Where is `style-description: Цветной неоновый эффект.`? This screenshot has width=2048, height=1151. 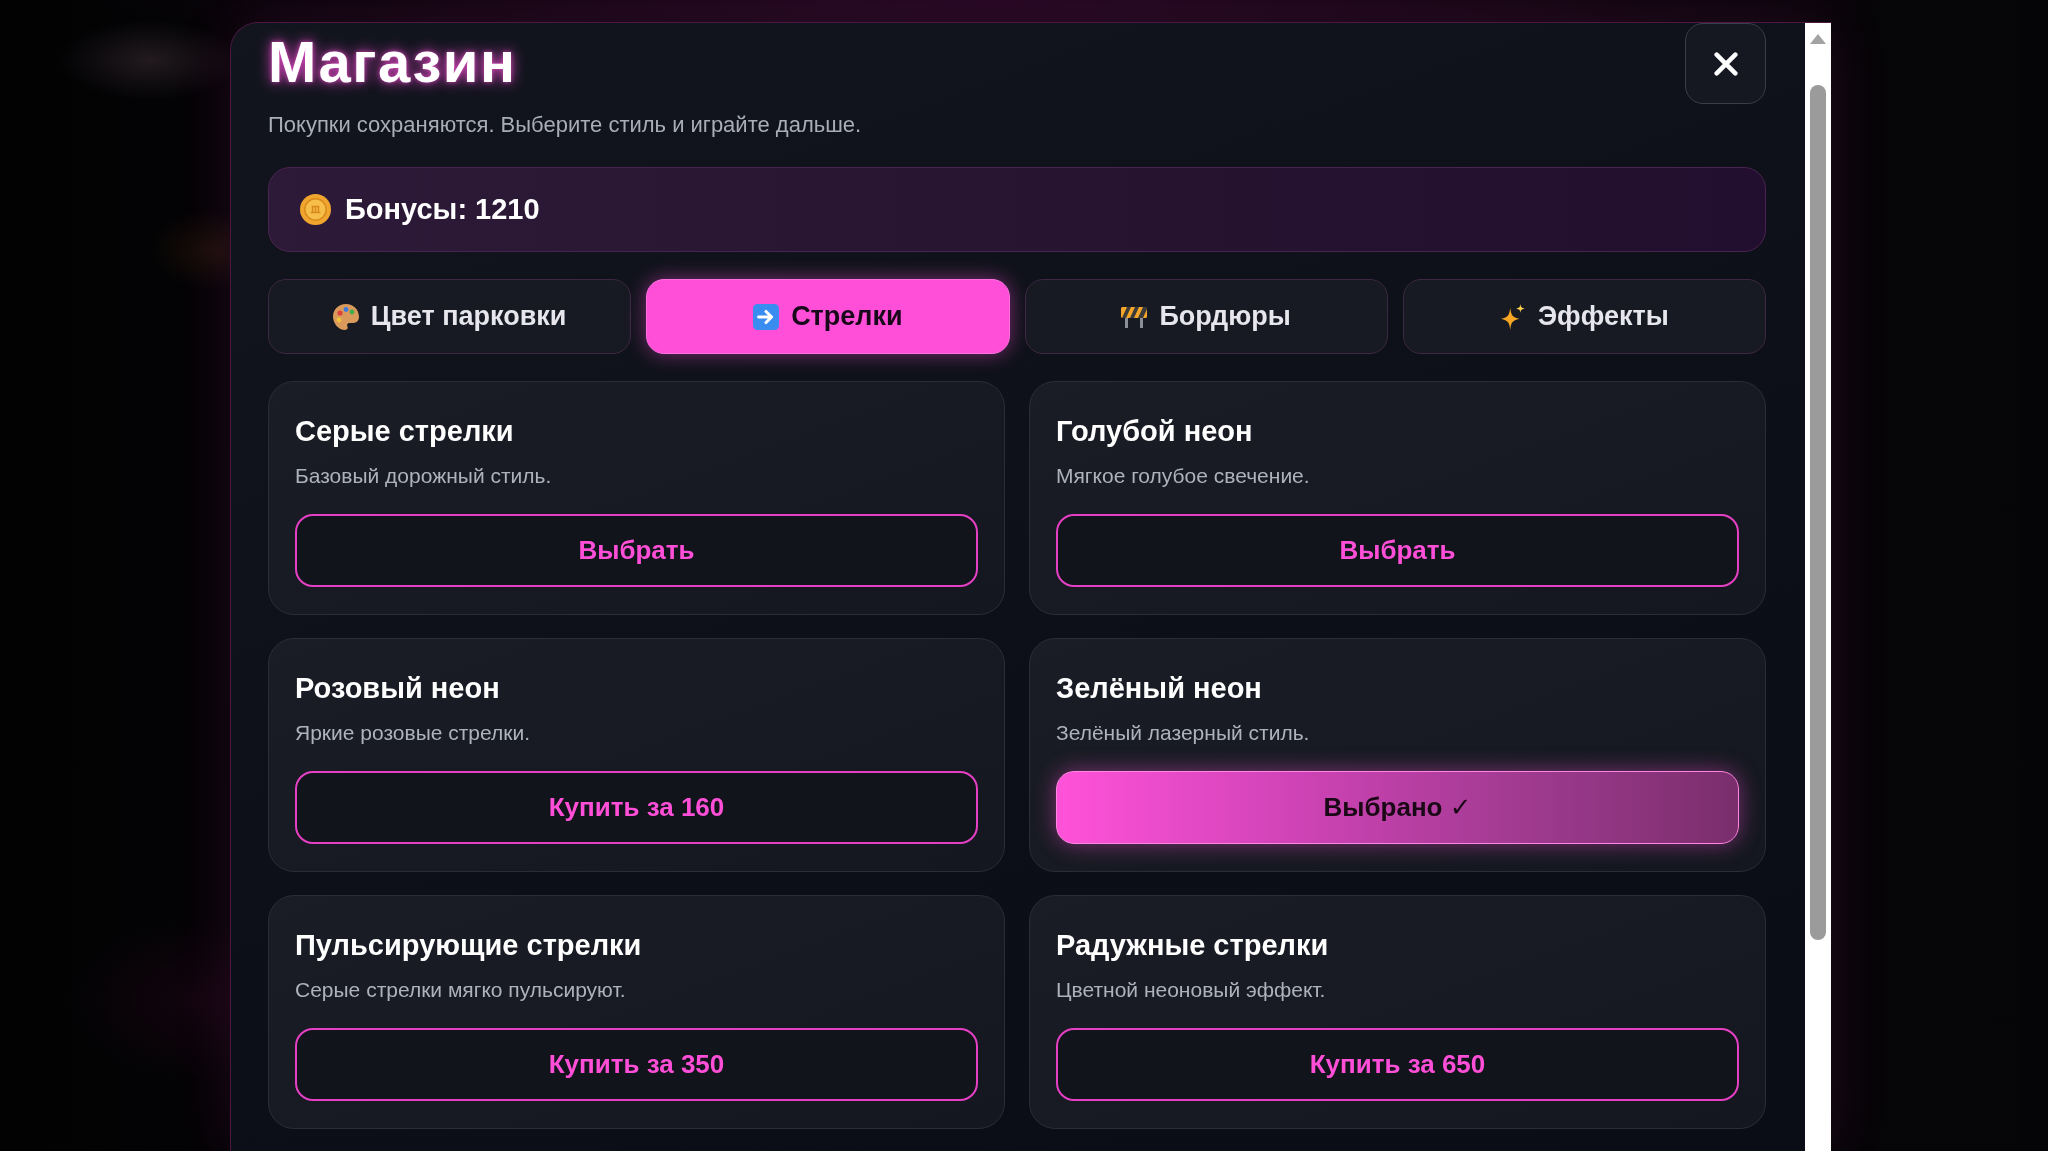
style-description: Цветной неоновый эффект. is located at coordinates (1191, 990).